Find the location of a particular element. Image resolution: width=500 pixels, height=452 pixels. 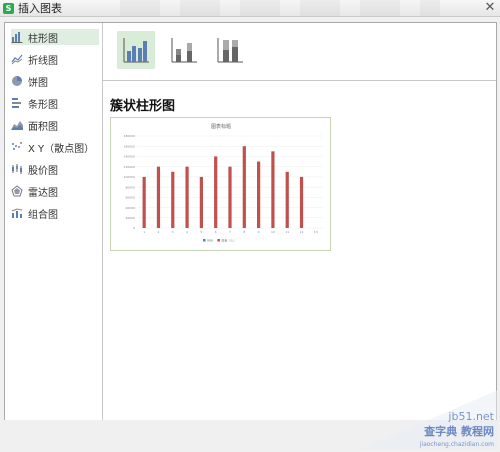

watermark-line3: jiaocheng.chazidian.com is located at coordinates (456, 444).